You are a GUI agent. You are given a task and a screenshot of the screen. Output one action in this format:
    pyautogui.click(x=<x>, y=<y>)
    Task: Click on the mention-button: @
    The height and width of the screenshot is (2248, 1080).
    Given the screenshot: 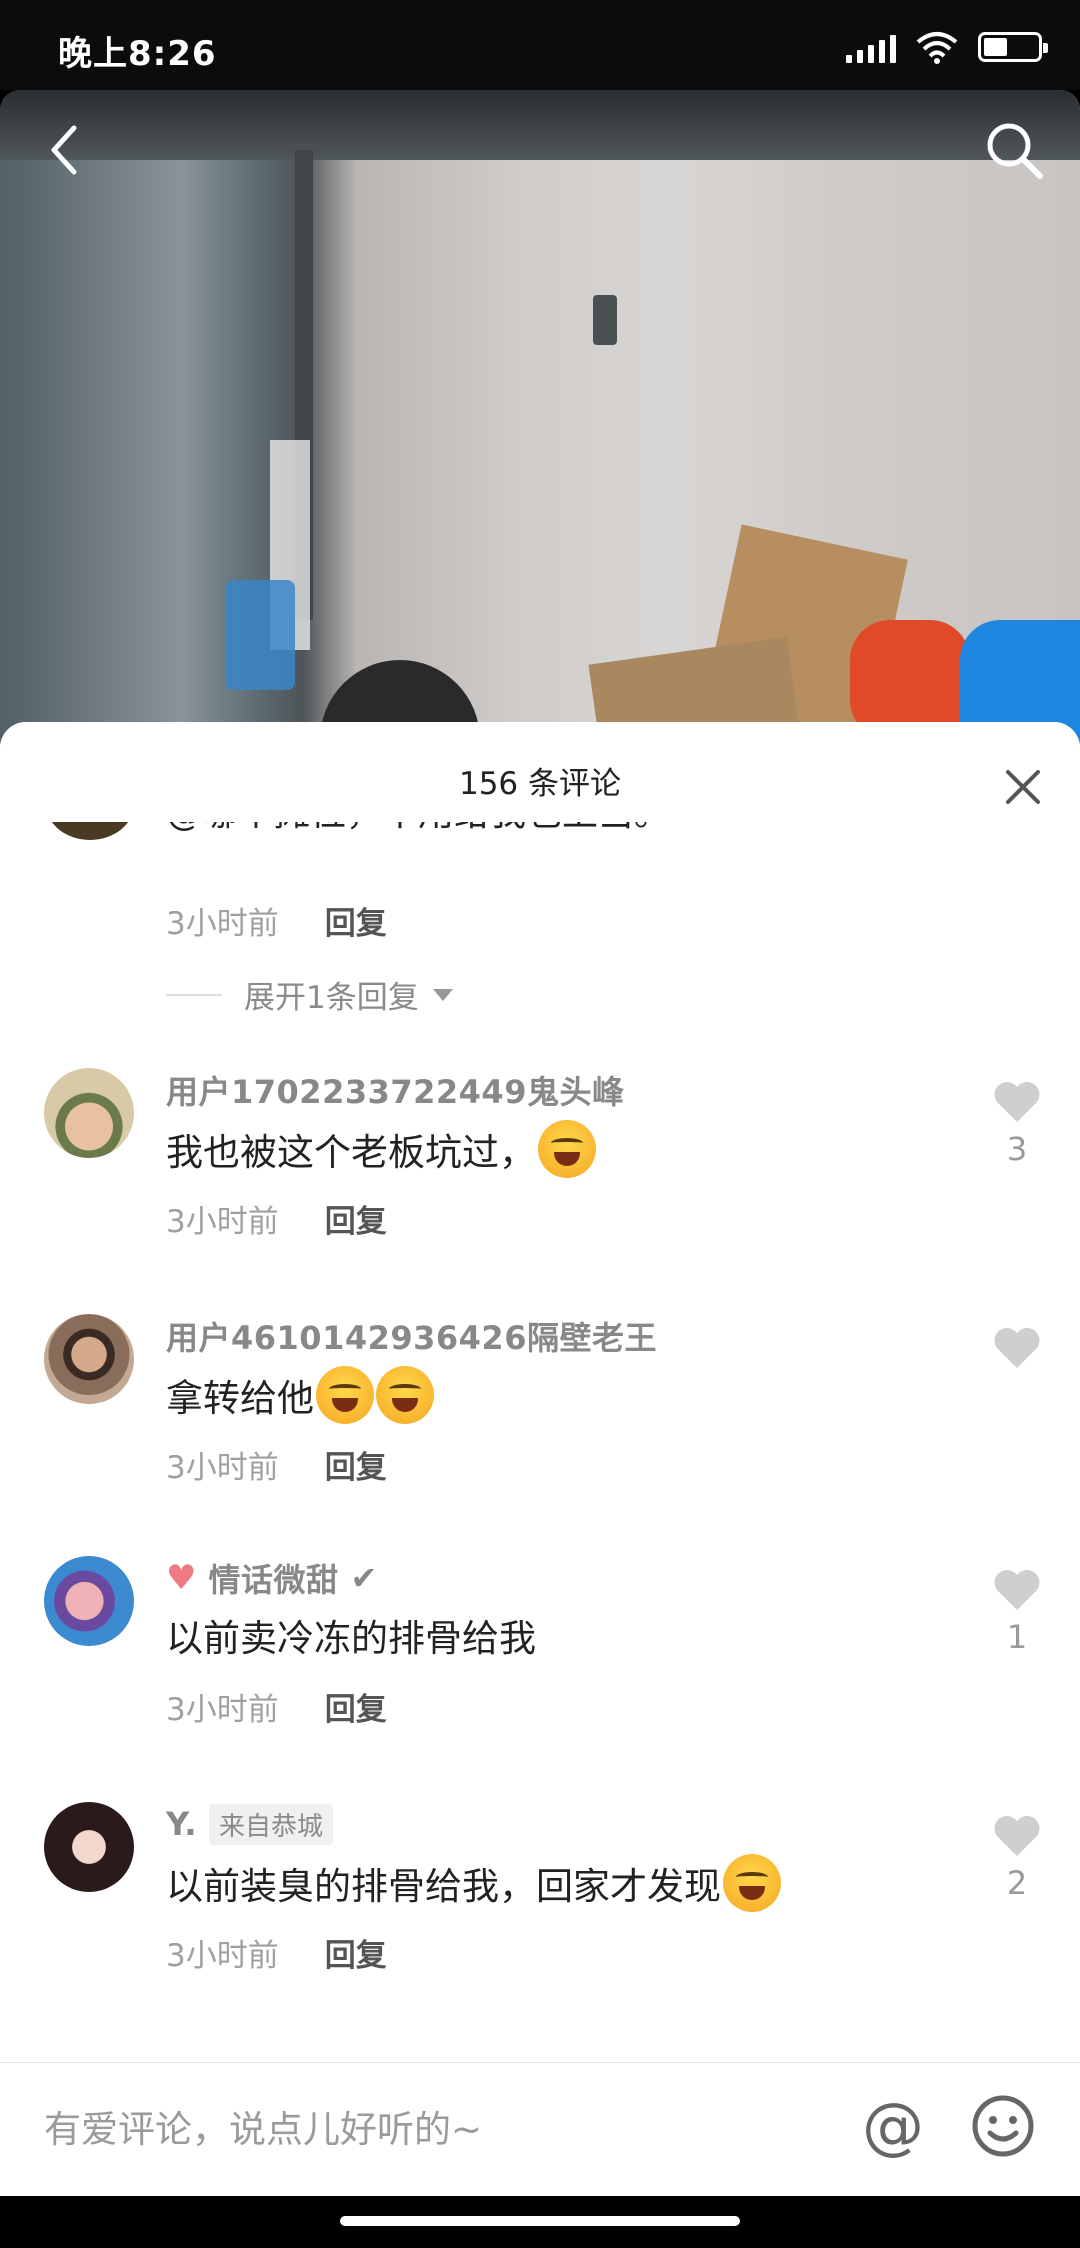 What is the action you would take?
    pyautogui.click(x=893, y=2126)
    